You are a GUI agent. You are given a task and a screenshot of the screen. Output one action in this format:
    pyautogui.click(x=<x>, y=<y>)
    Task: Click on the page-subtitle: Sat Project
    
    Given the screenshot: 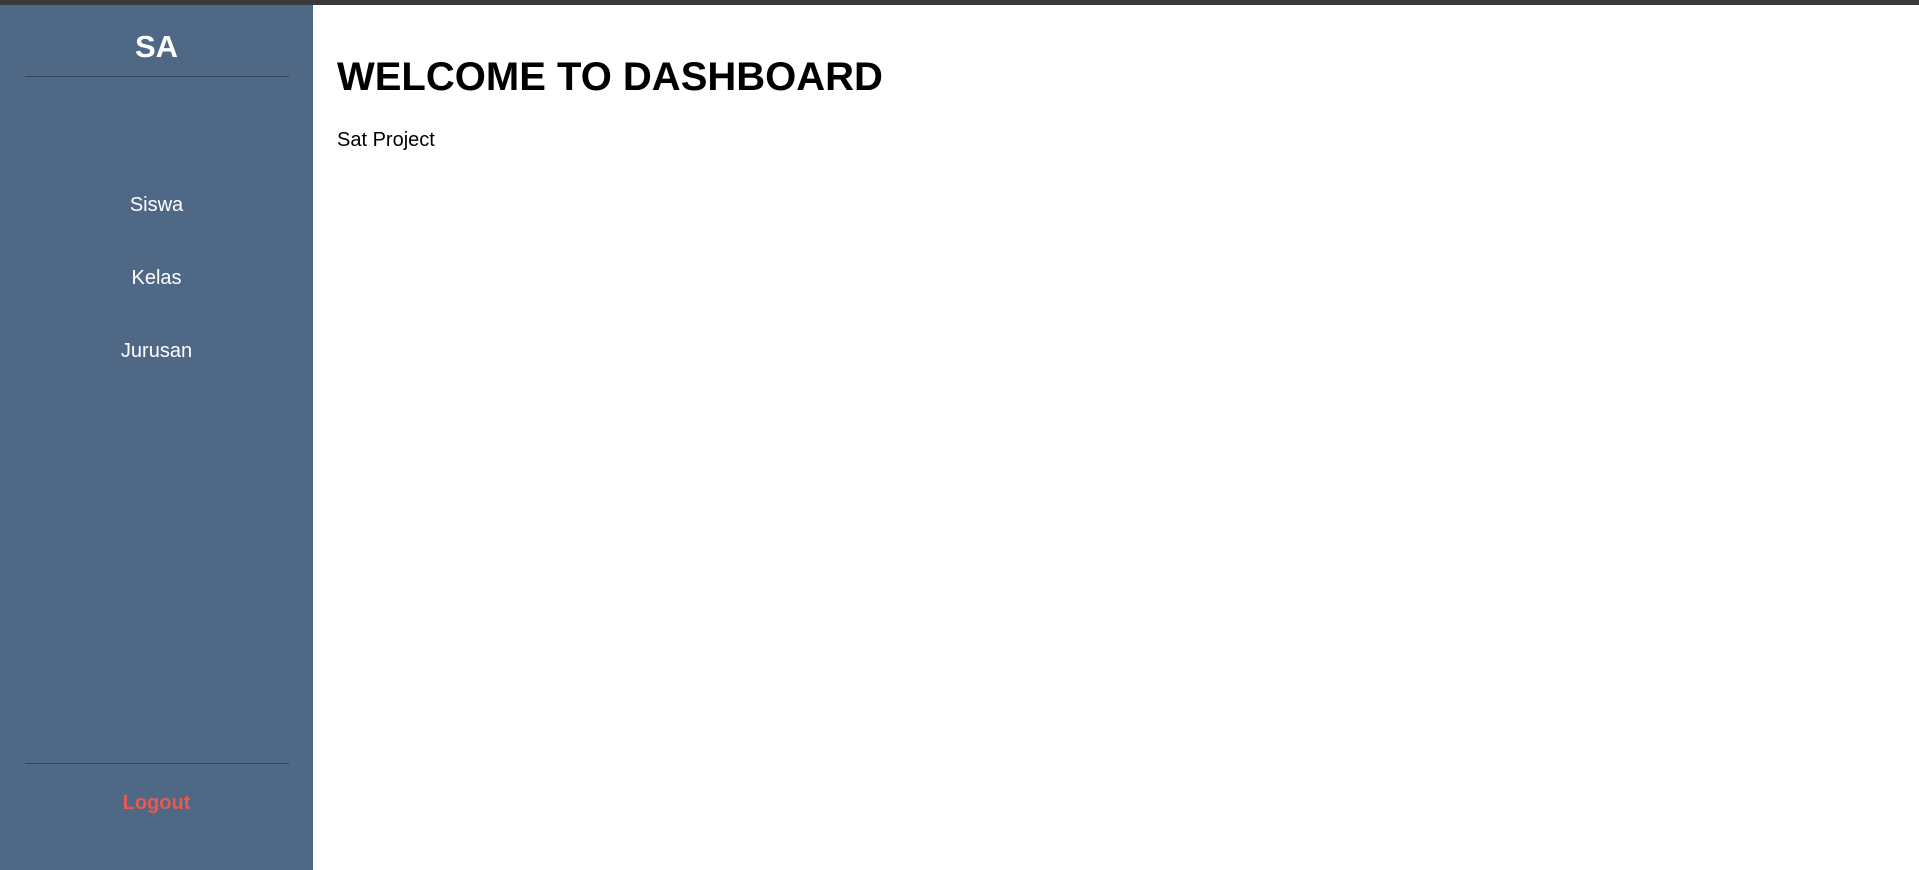 What is the action you would take?
    pyautogui.click(x=386, y=140)
    